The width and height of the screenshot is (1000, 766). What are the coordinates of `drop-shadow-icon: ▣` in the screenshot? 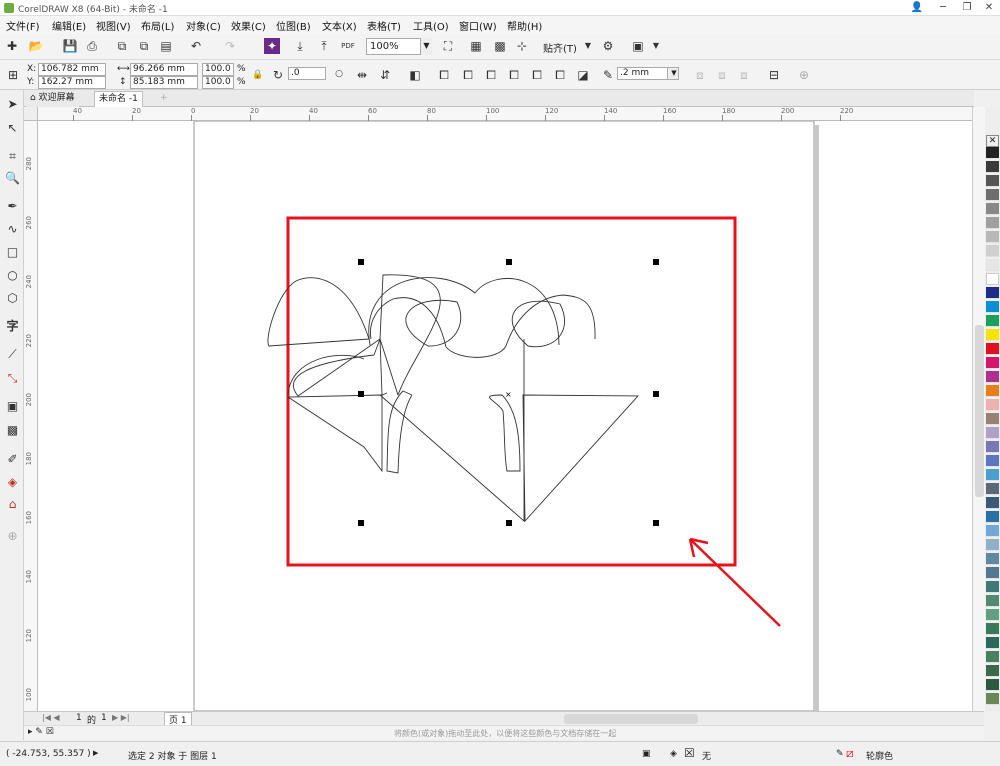 It's located at (12, 406).